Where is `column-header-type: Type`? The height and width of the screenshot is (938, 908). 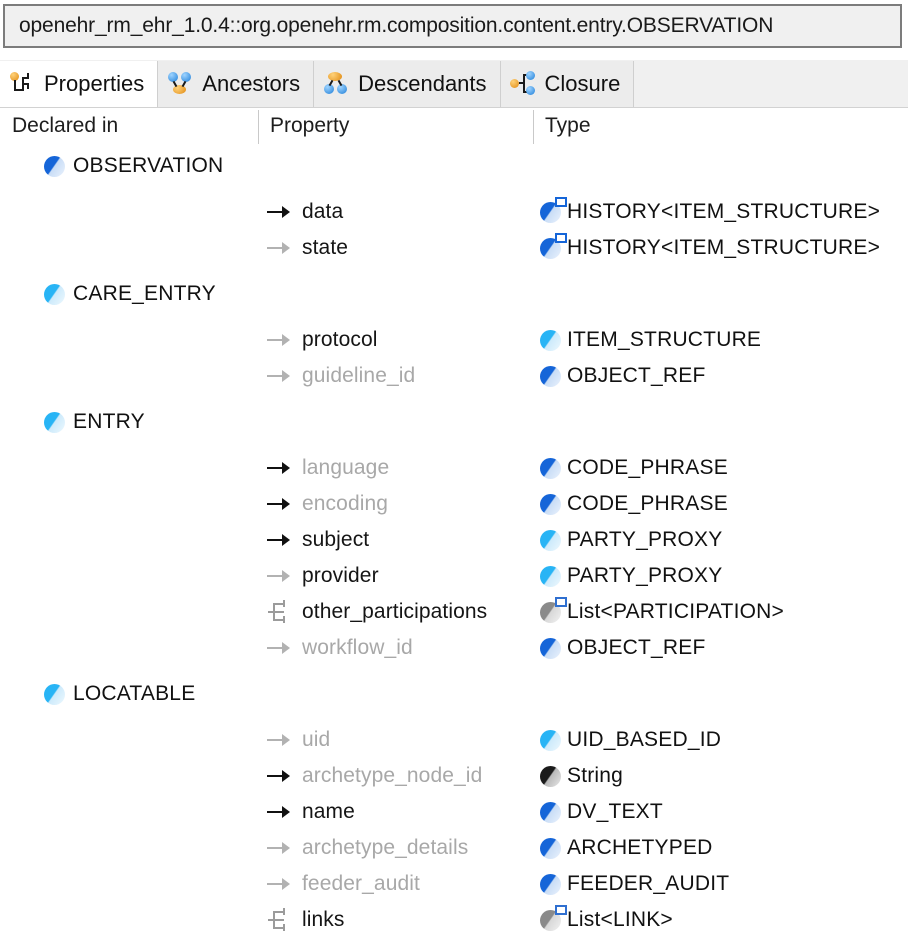
column-header-type: Type is located at coordinates (568, 126).